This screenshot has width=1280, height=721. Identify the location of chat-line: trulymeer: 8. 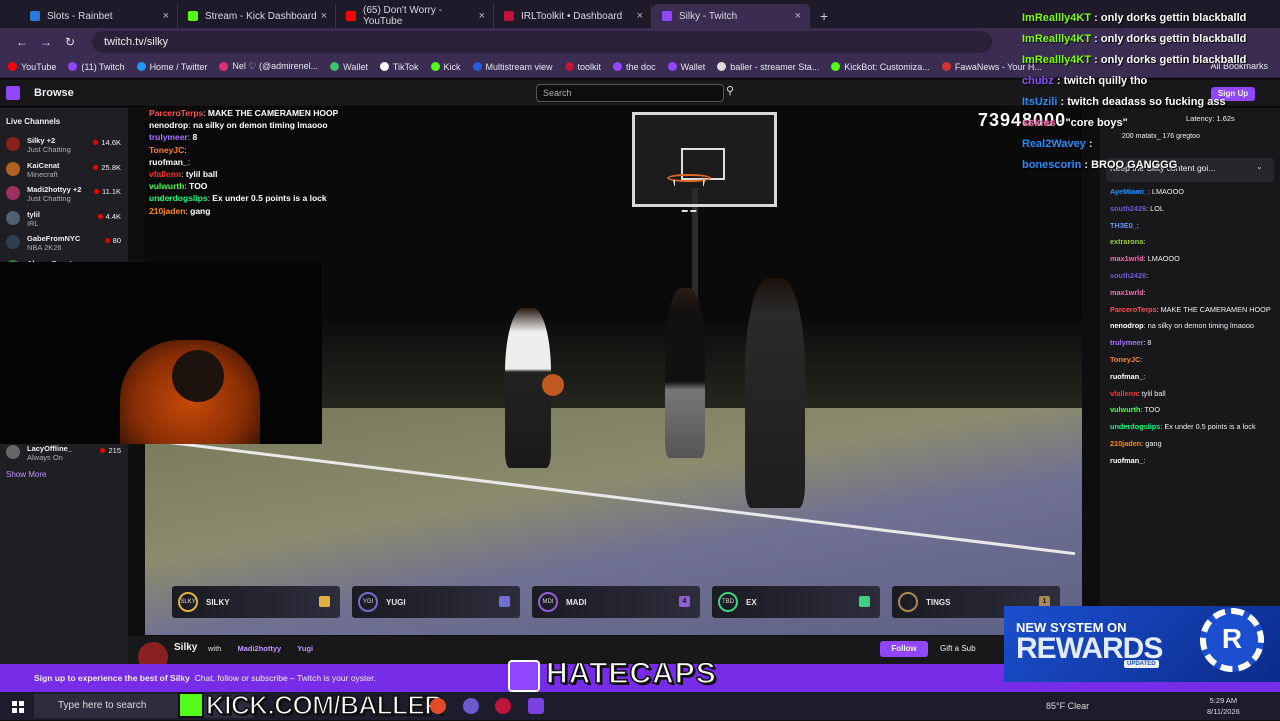
(1131, 343).